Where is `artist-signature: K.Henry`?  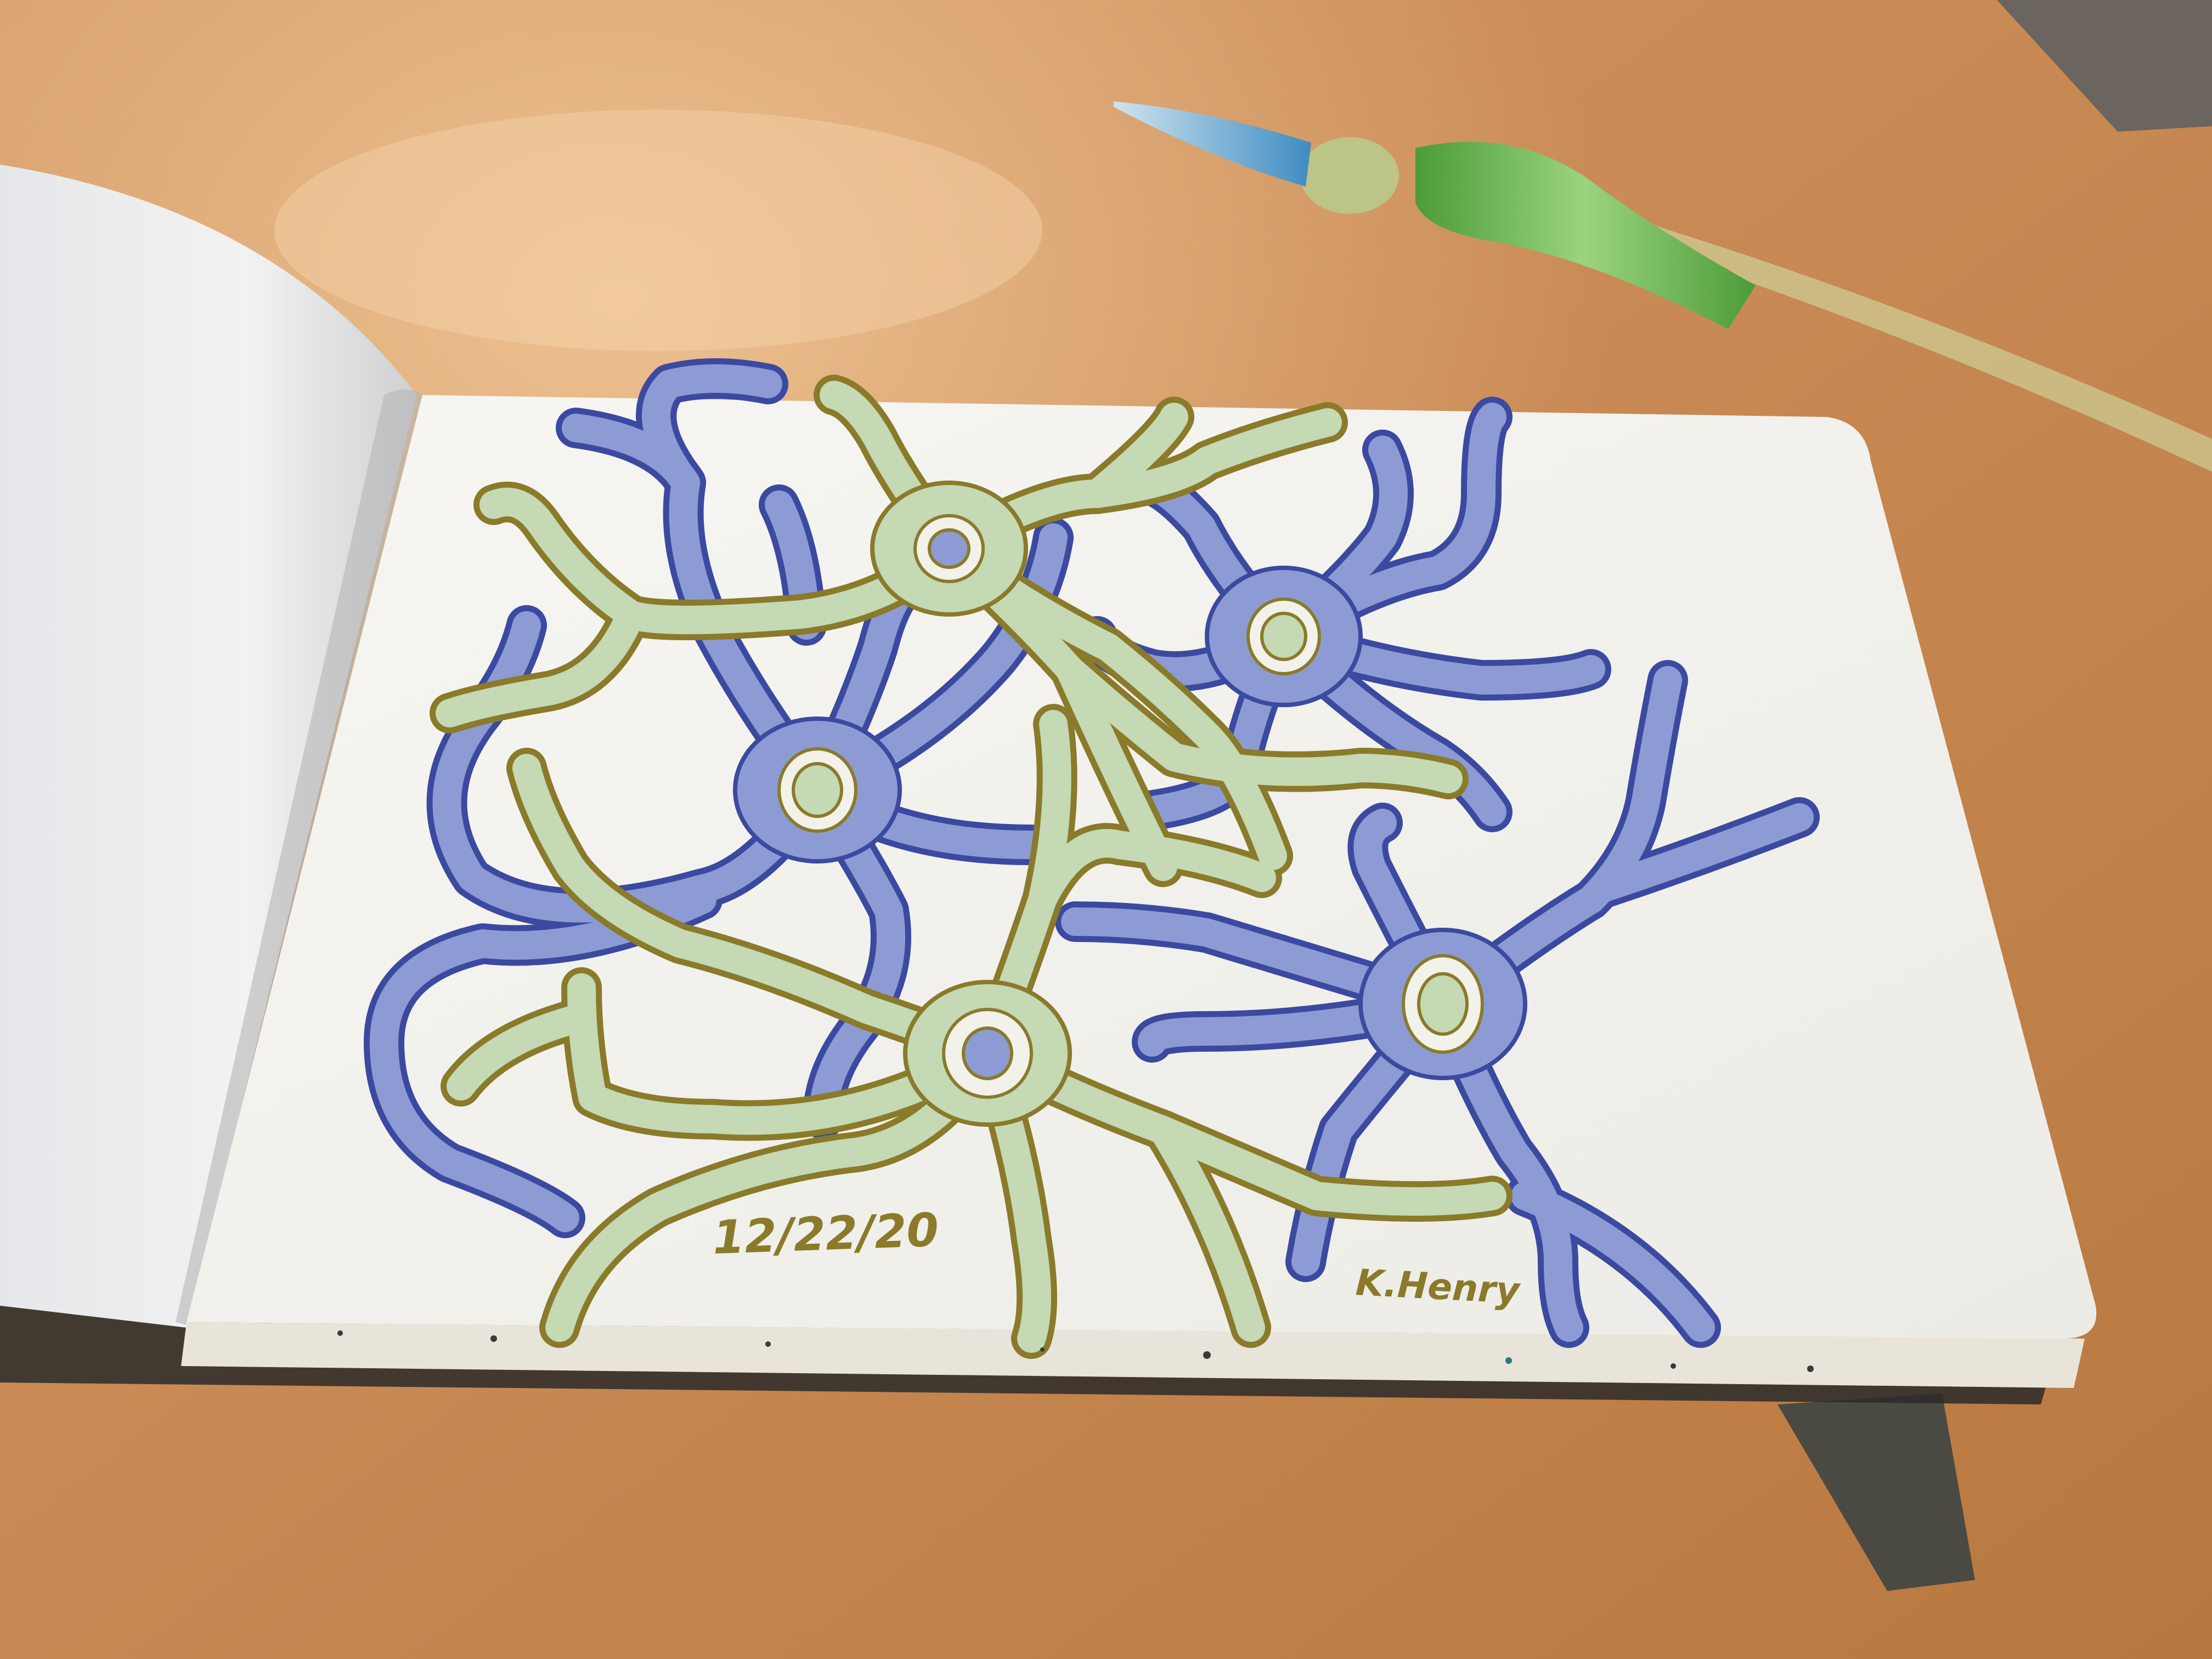 artist-signature: K.Henry is located at coordinates (1438, 1286).